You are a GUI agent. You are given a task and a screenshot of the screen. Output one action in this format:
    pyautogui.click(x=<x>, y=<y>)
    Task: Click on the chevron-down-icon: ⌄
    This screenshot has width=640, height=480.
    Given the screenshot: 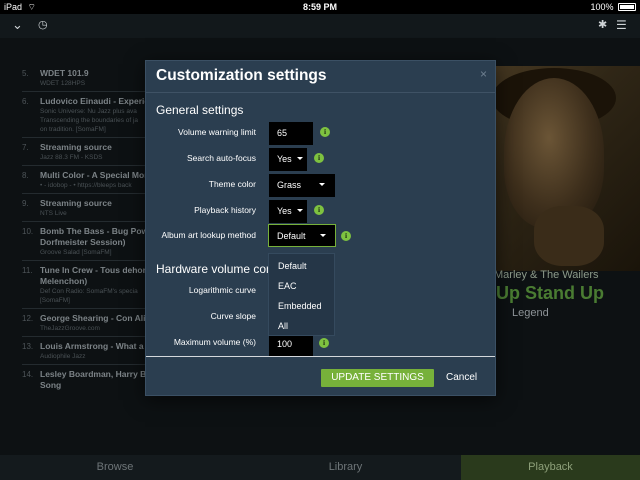 What is the action you would take?
    pyautogui.click(x=17, y=25)
    